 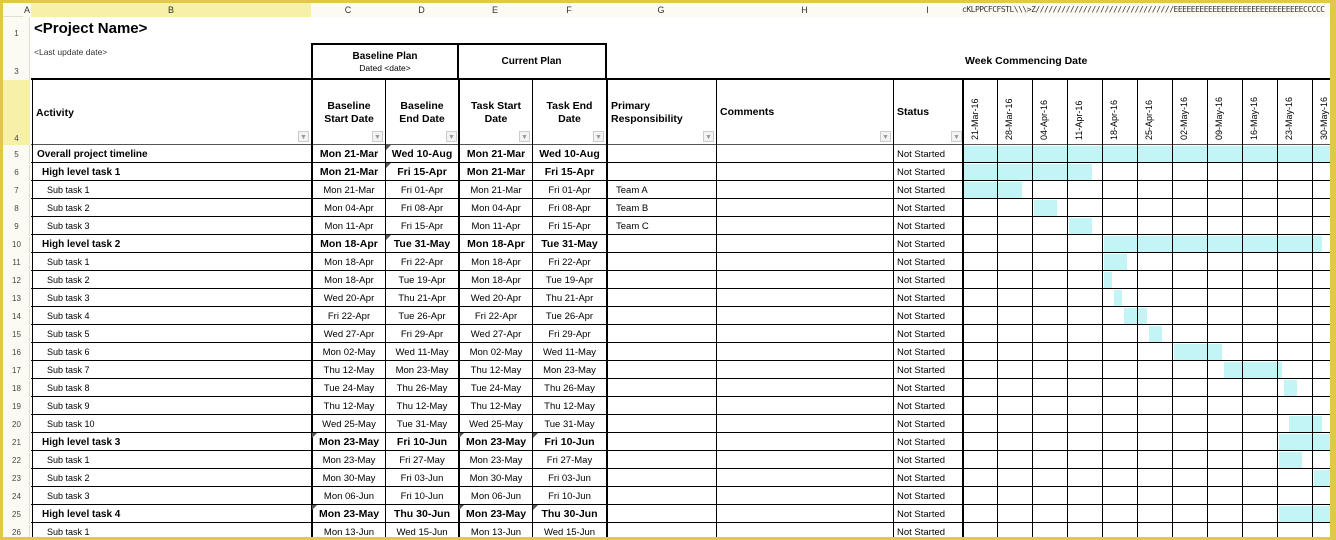 I want to click on activity-cell: Sub task 3, so click(x=171, y=226).